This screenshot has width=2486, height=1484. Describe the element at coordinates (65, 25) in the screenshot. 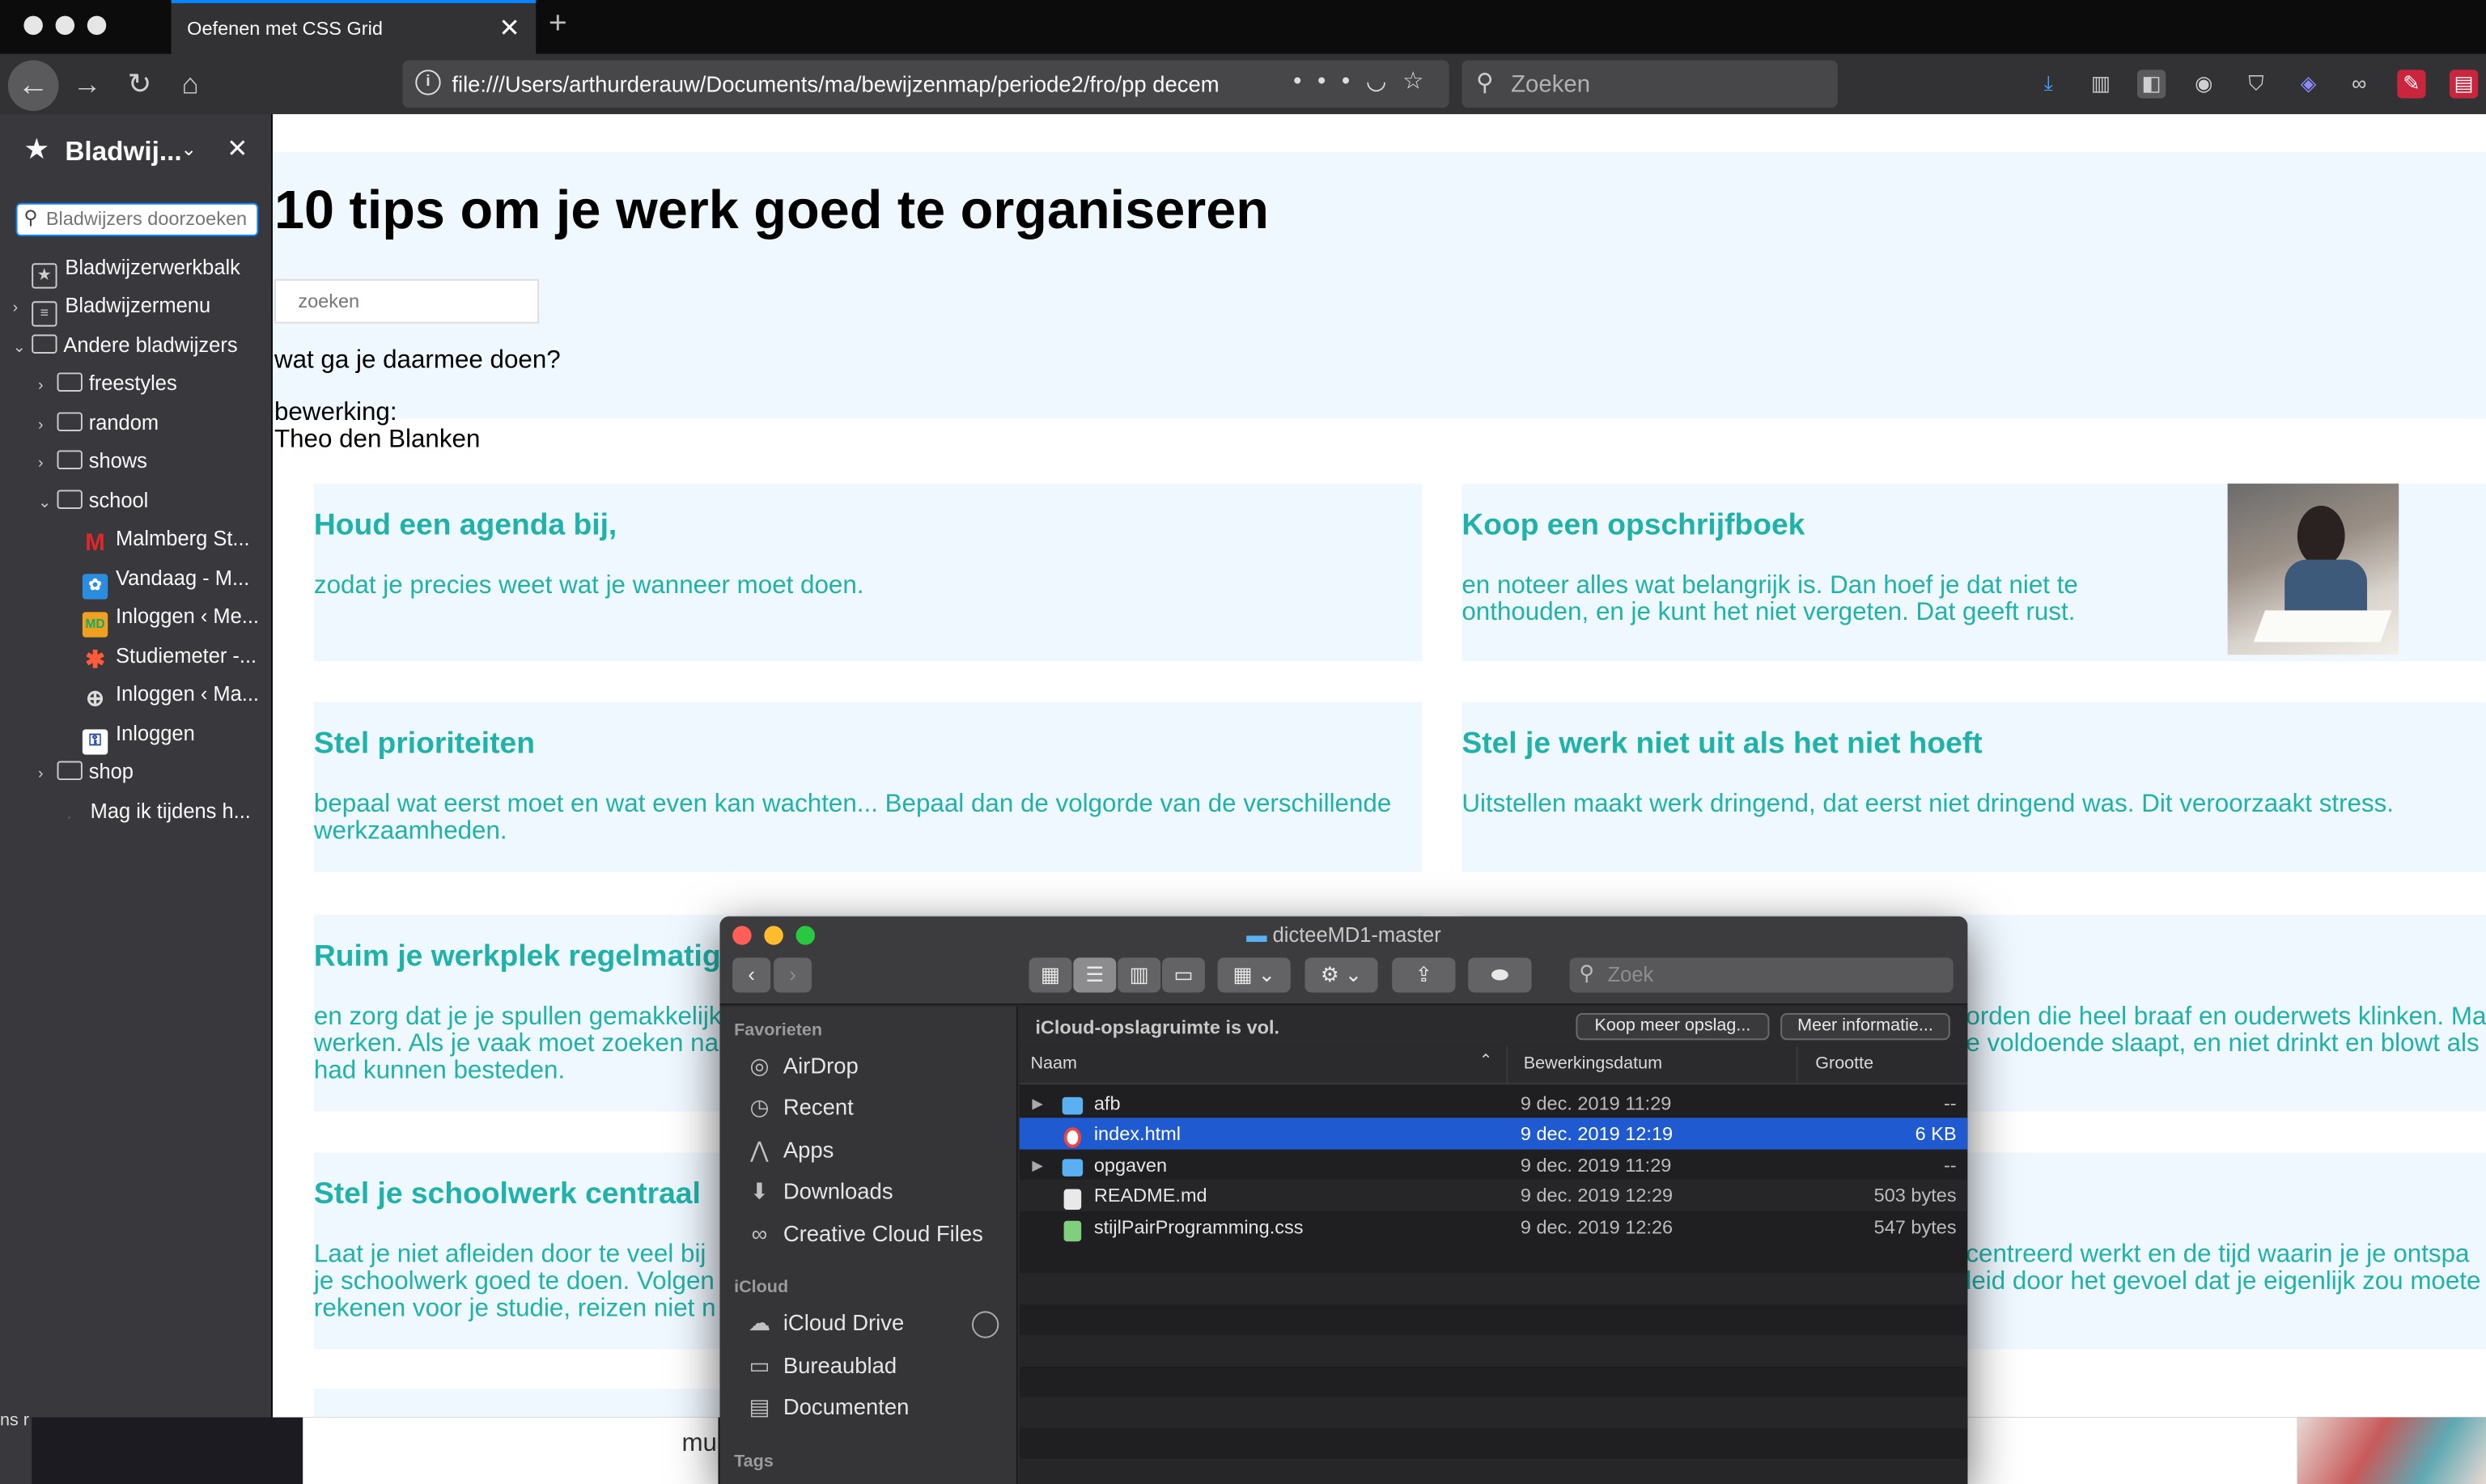

I see `window-minimize-button` at that location.